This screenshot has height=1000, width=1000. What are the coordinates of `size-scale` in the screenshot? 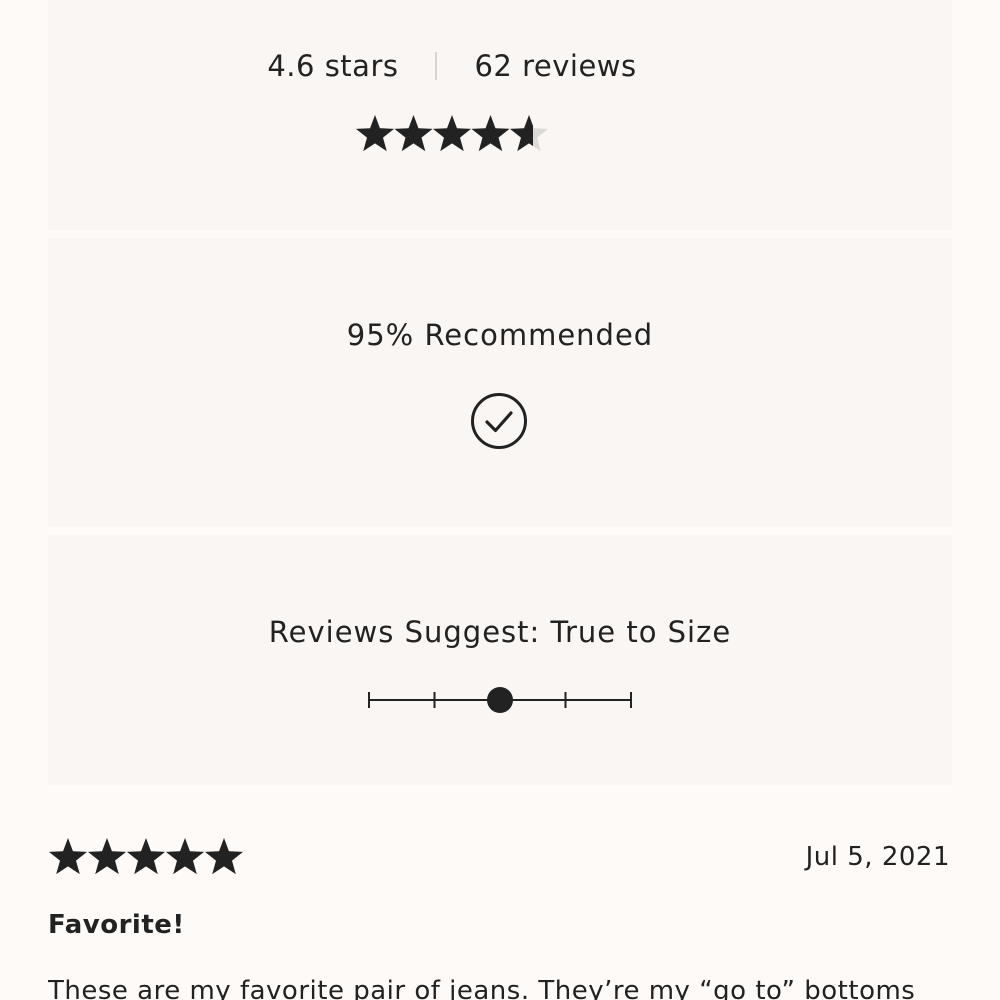 It's located at (500, 700).